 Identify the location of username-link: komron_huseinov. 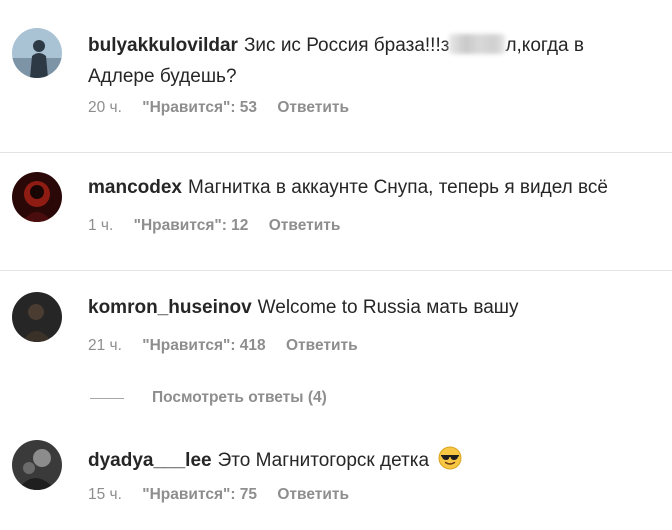
(170, 307).